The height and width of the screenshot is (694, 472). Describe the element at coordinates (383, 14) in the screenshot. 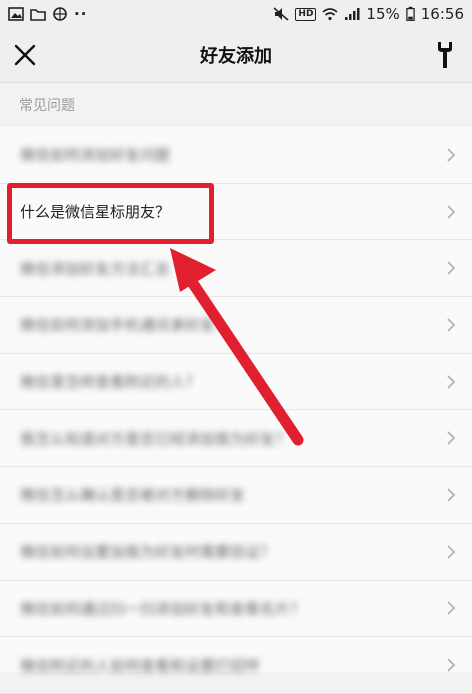

I see `battery-percent: 15%` at that location.